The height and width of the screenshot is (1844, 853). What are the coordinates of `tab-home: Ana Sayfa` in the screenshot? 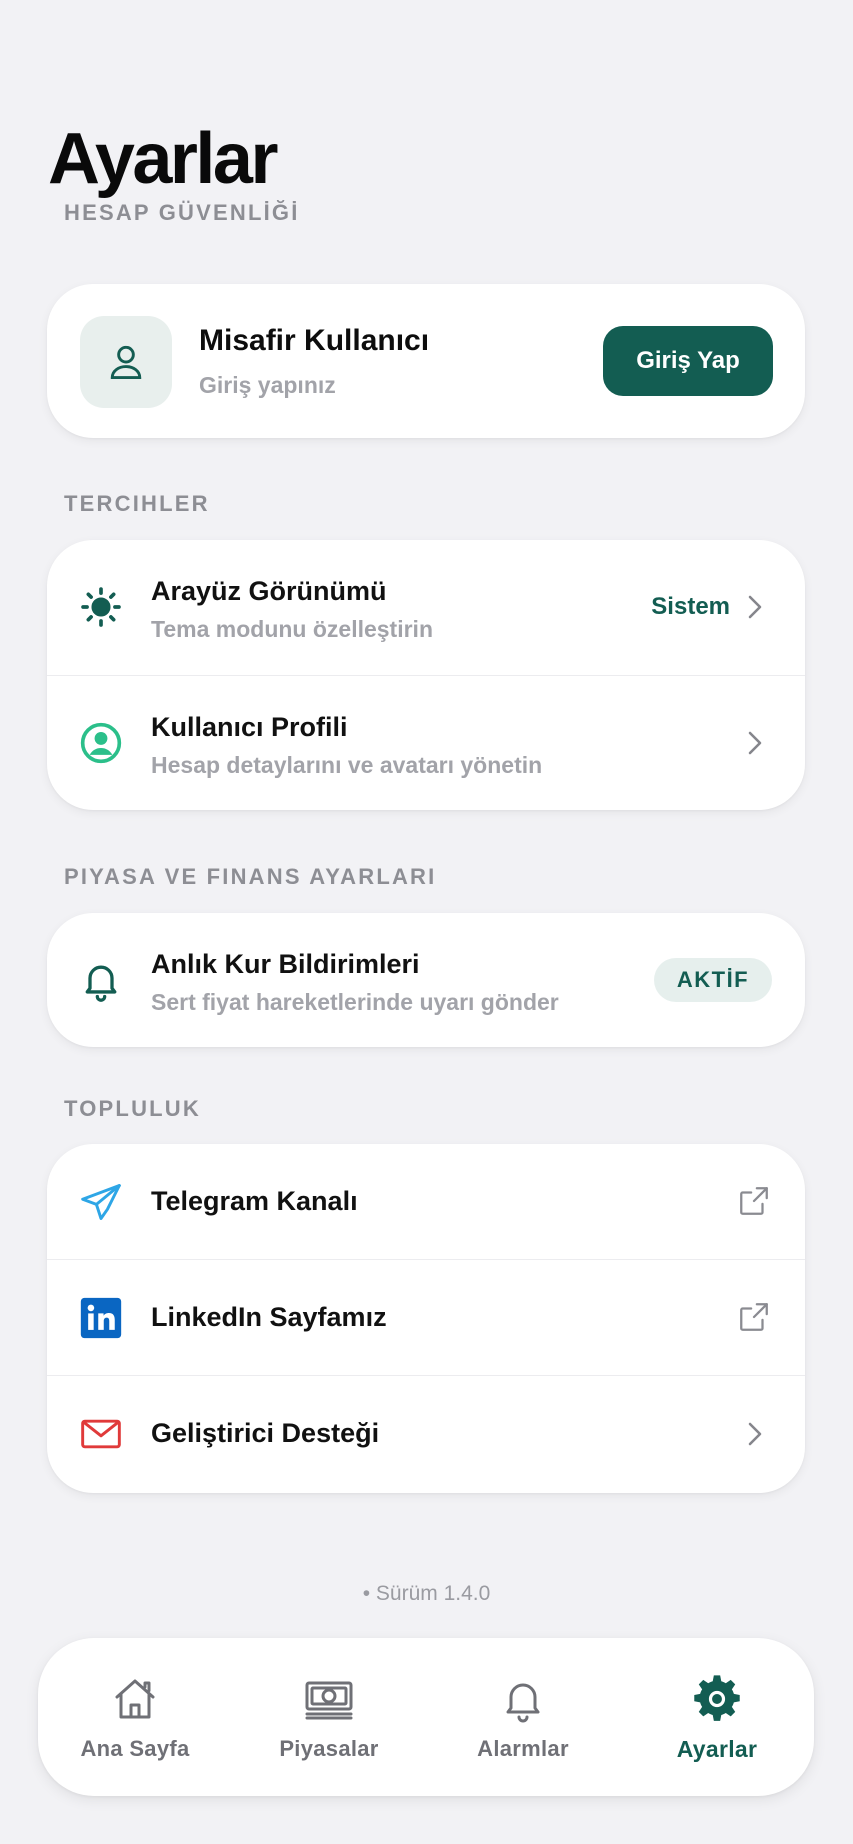 It's located at (135, 1717).